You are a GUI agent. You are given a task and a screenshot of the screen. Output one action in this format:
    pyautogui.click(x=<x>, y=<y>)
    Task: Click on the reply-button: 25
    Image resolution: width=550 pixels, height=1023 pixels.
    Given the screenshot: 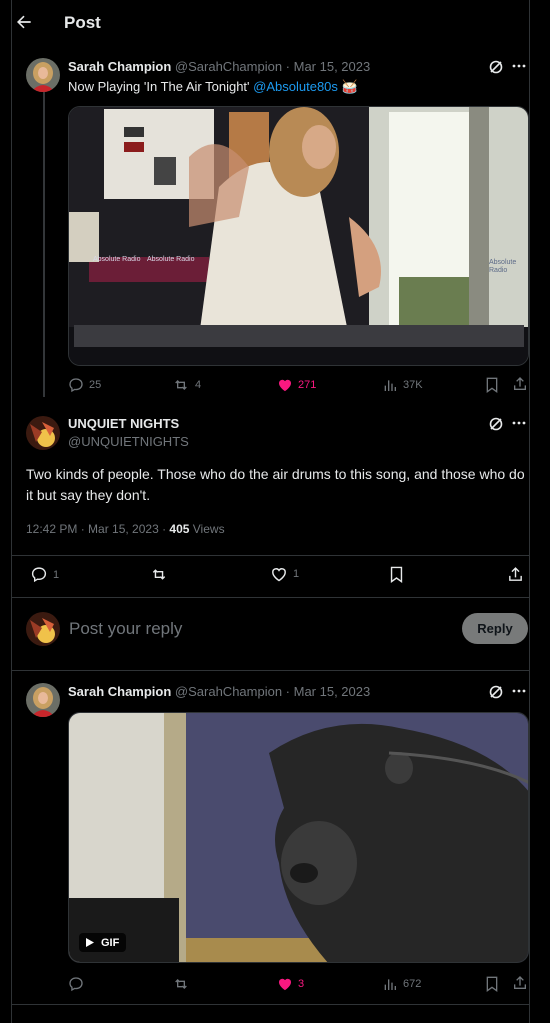 What is the action you would take?
    pyautogui.click(x=84, y=385)
    